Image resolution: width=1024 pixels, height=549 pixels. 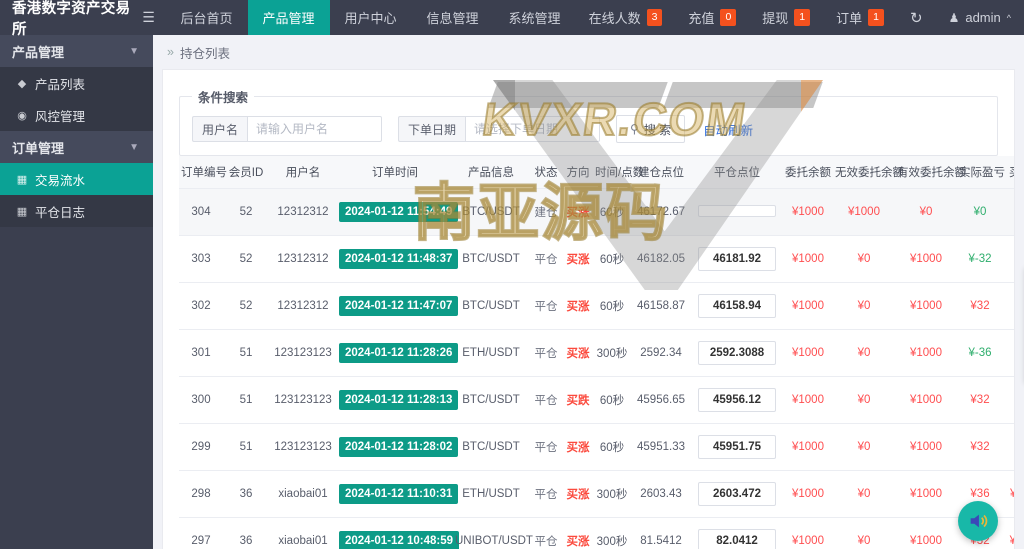 What do you see at coordinates (1008, 212) in the screenshot?
I see `cell-after-balance: ¥8000` at bounding box center [1008, 212].